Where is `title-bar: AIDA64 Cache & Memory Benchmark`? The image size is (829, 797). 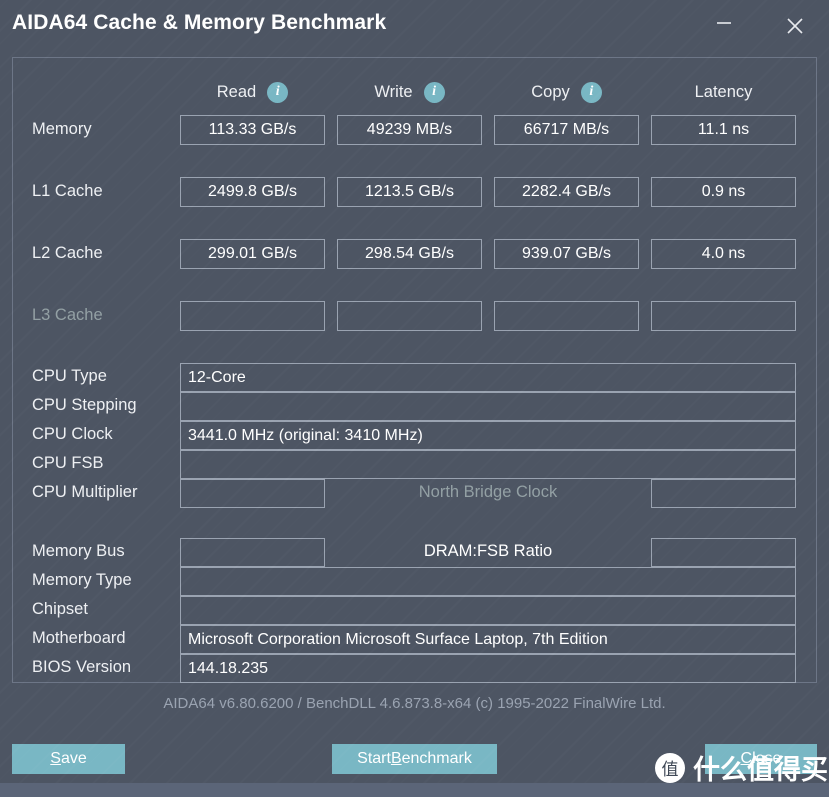
title-bar: AIDA64 Cache & Memory Benchmark is located at coordinates (414, 25).